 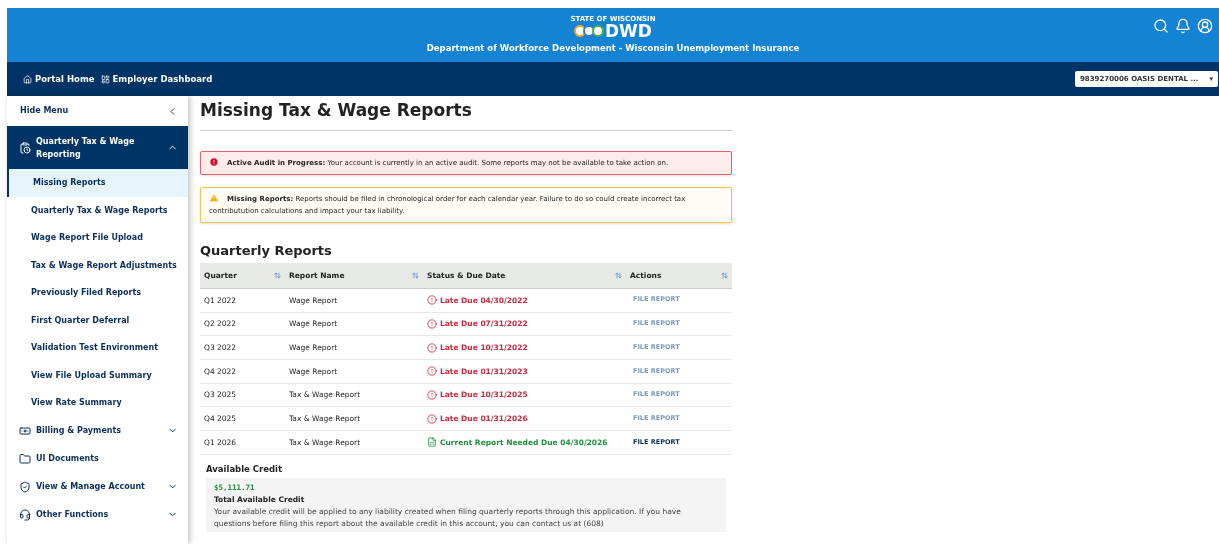 I want to click on menu-item: First Quarter Deferral, so click(x=97, y=320).